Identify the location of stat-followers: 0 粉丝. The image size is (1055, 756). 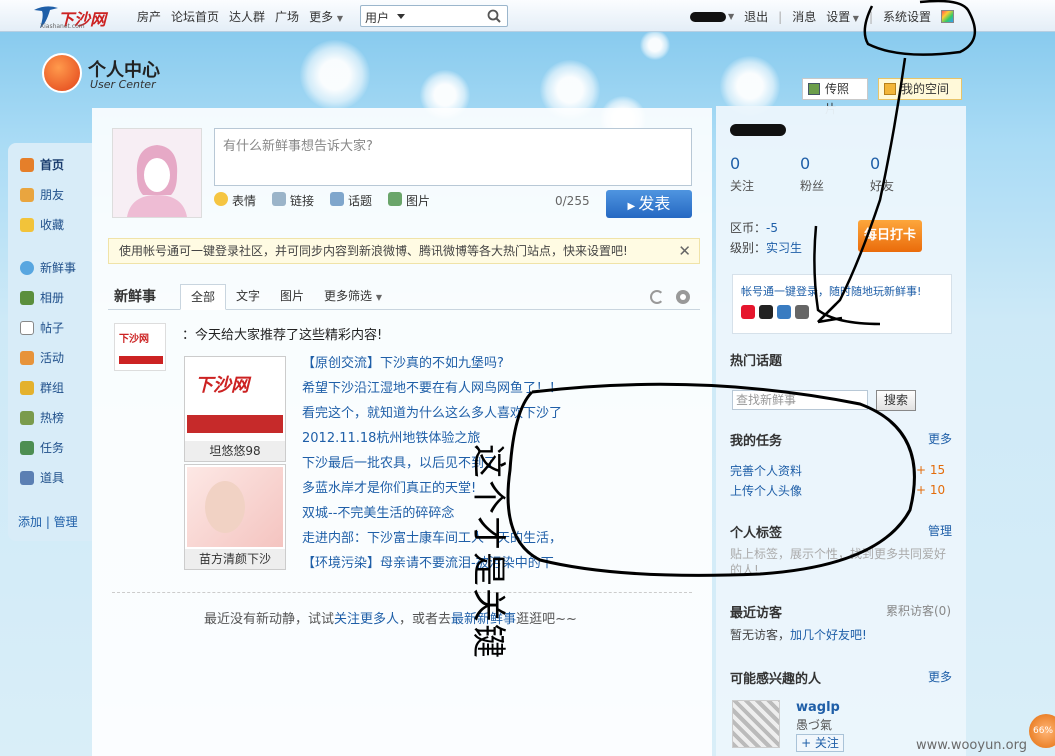
(835, 174).